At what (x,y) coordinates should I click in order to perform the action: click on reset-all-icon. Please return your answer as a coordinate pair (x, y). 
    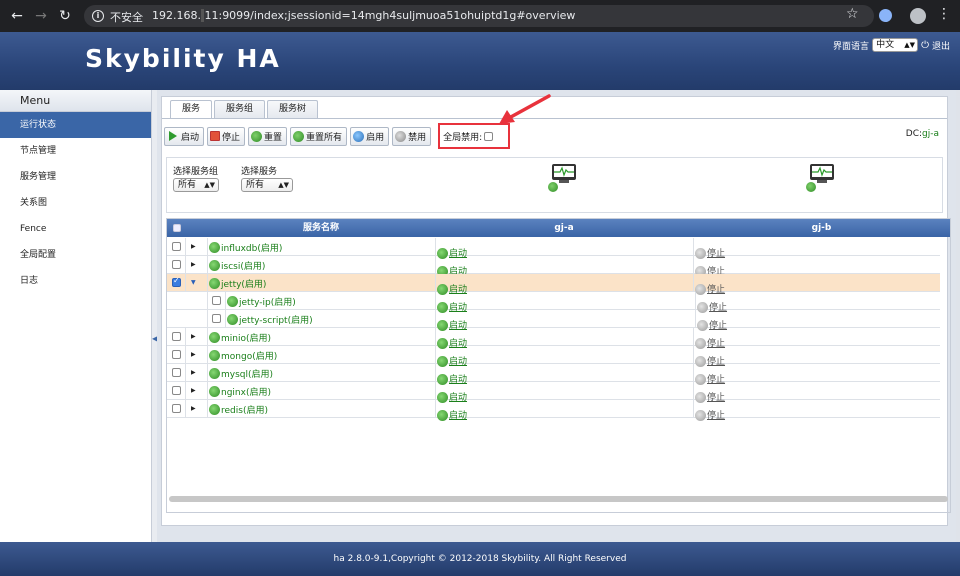
    Looking at the image, I should click on (299, 136).